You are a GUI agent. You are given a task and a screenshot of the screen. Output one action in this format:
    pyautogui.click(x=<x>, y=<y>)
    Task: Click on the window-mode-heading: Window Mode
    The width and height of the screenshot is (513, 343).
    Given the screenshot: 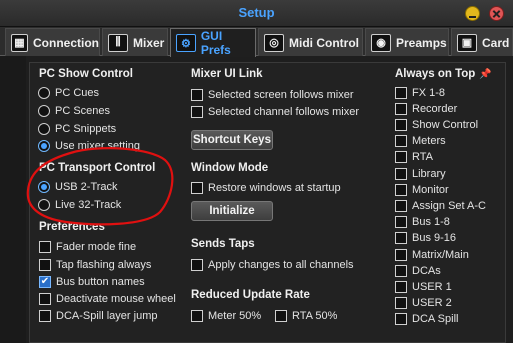 What is the action you would take?
    pyautogui.click(x=230, y=168)
    